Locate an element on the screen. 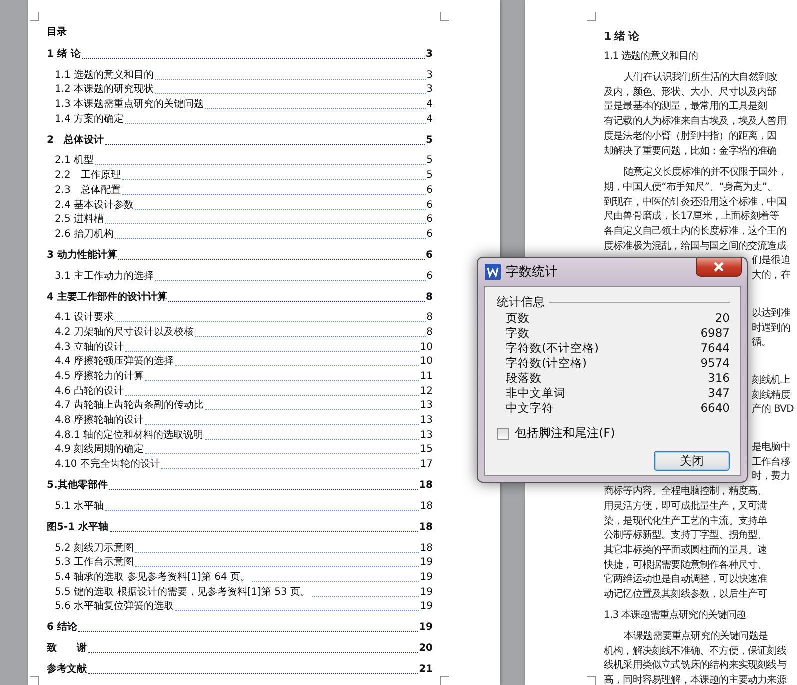 This screenshot has height=685, width=797. toc-entry: 2.4 基本设计参数 6 is located at coordinates (240, 204).